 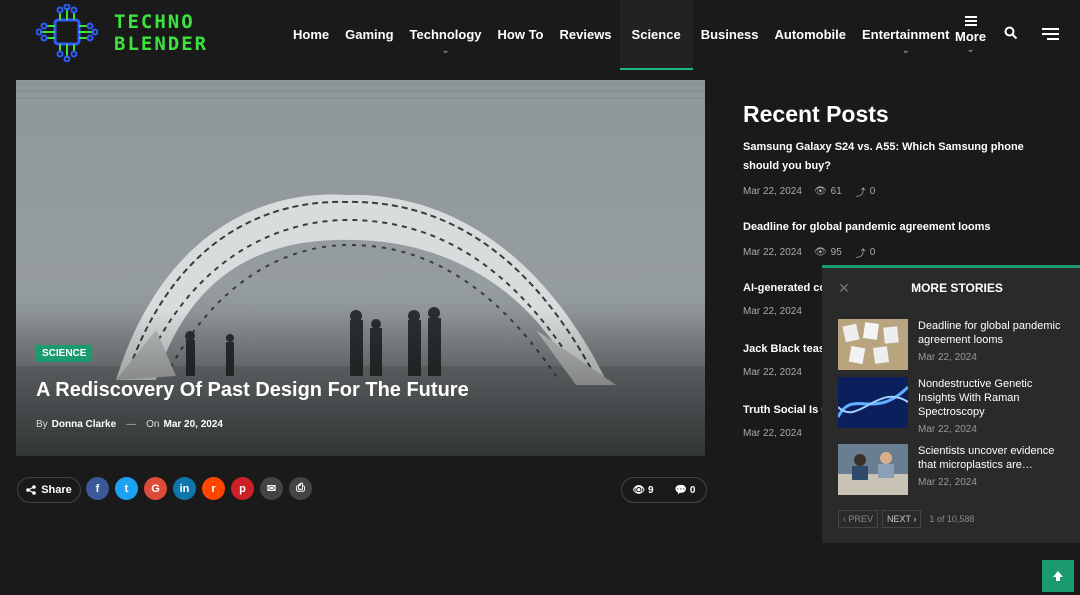 I want to click on shares-count: 0, so click(x=872, y=252).